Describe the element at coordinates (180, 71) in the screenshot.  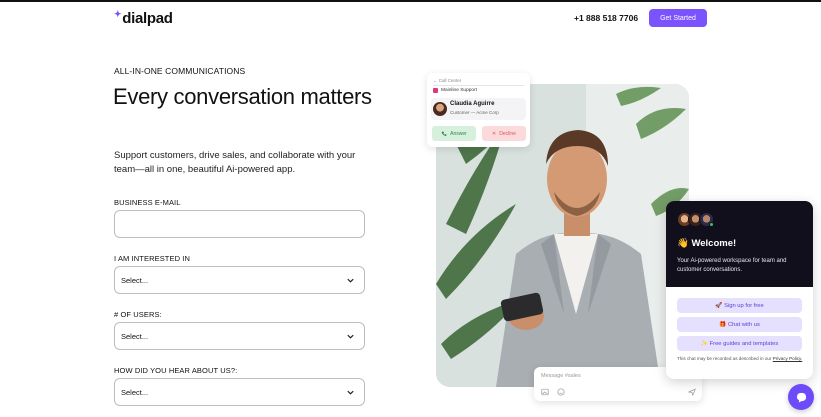
I see `eyebrow-text: ALL-IN-ONE COMMUNICATIONS` at that location.